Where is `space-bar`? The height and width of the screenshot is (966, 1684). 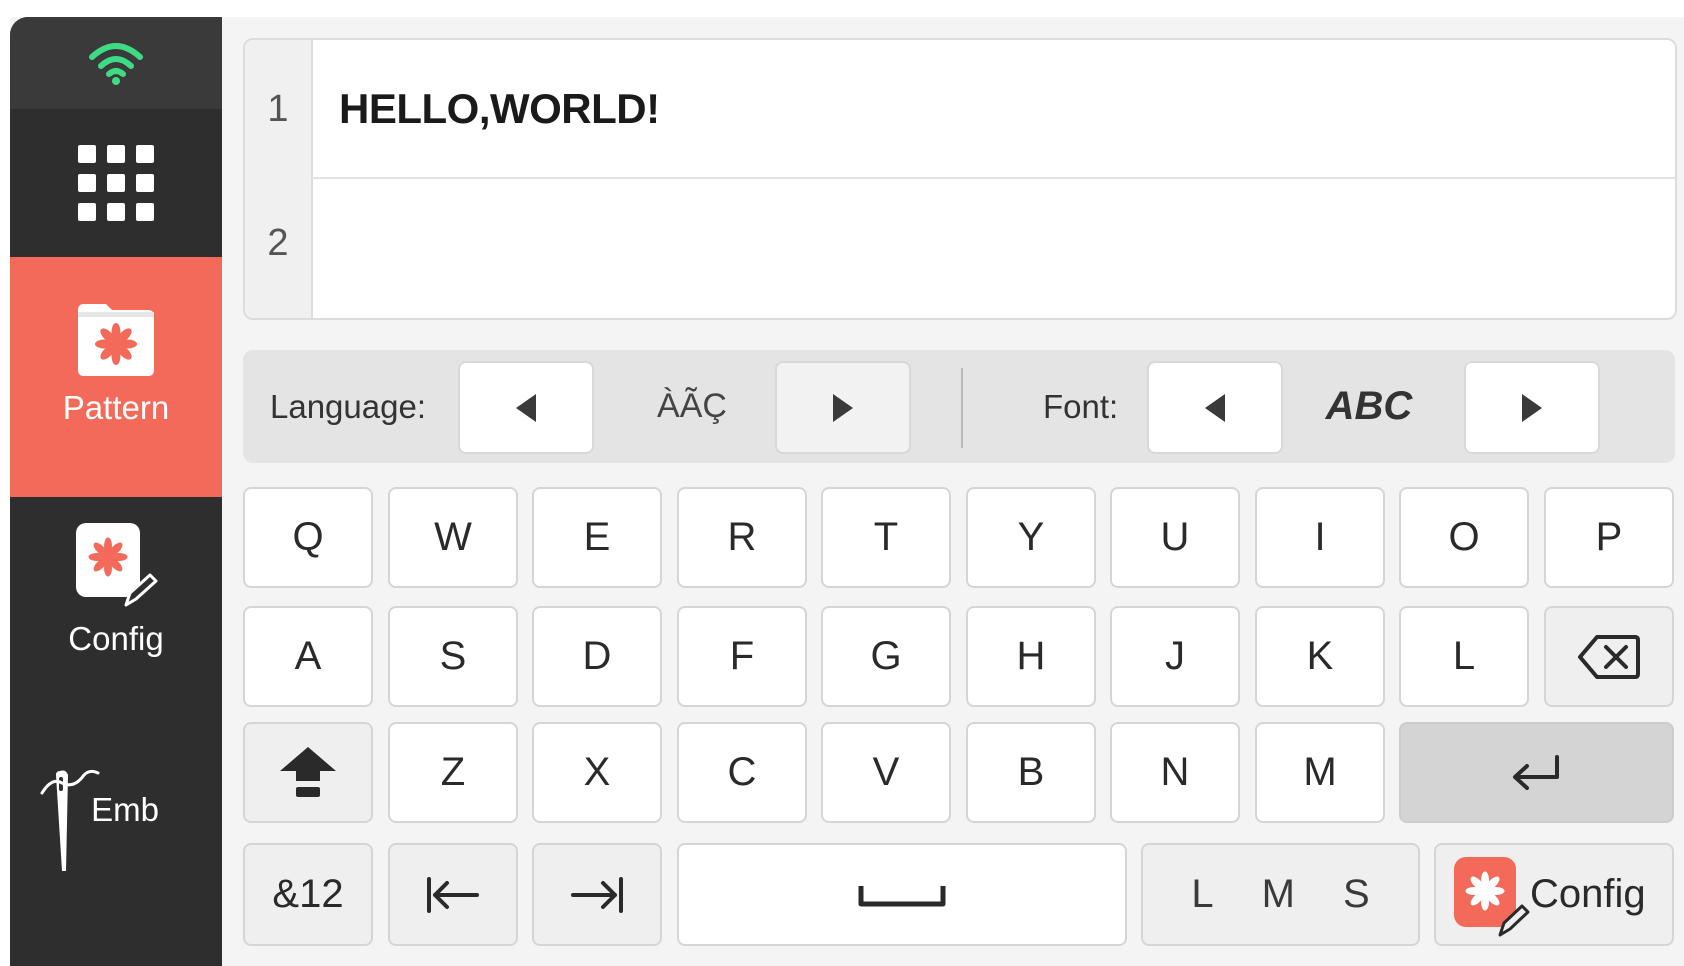 space-bar is located at coordinates (902, 894).